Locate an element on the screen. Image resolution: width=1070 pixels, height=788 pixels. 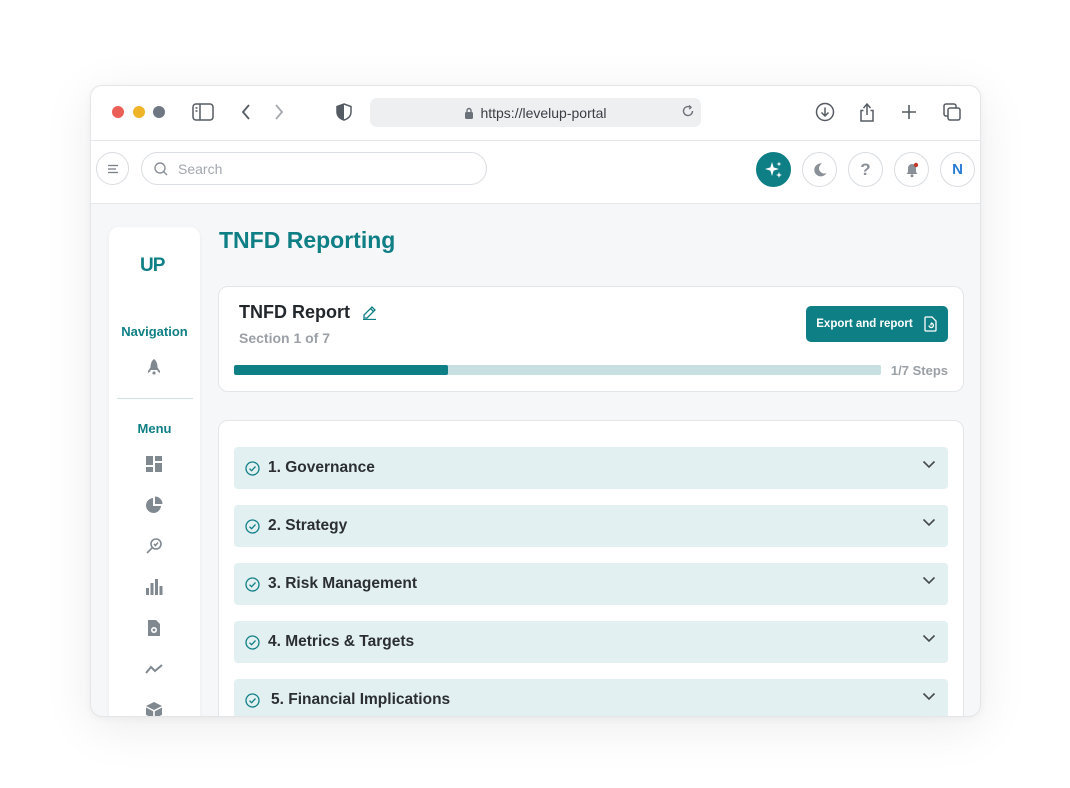
search-icon is located at coordinates (161, 168).